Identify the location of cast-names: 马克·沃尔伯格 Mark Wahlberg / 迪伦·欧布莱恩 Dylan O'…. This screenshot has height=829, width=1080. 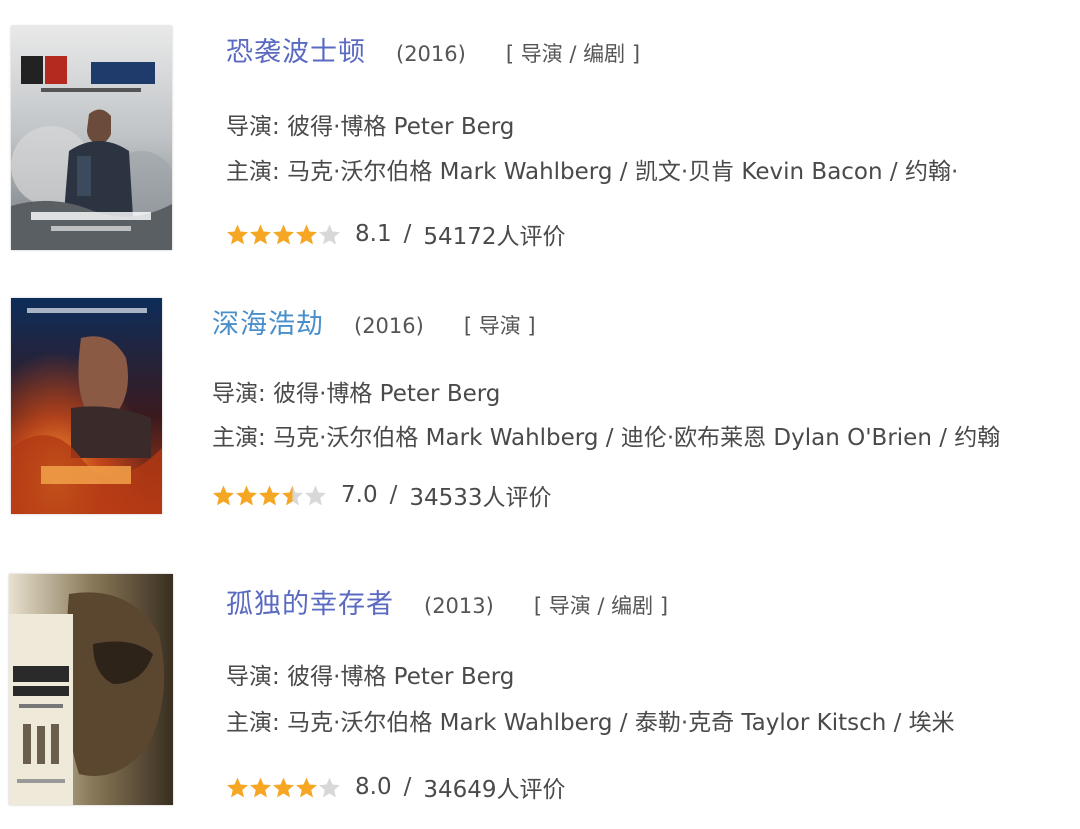
(637, 438).